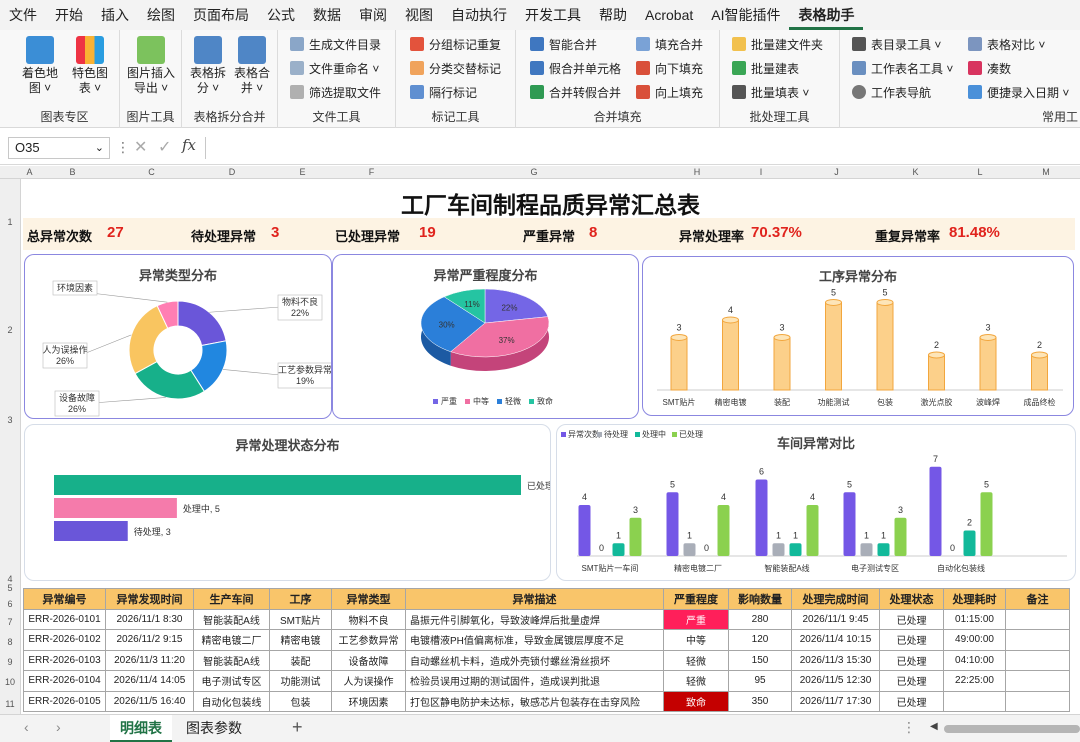  Describe the element at coordinates (575, 93) in the screenshot. I see `convert-merge-button: 合并转假合并` at that location.